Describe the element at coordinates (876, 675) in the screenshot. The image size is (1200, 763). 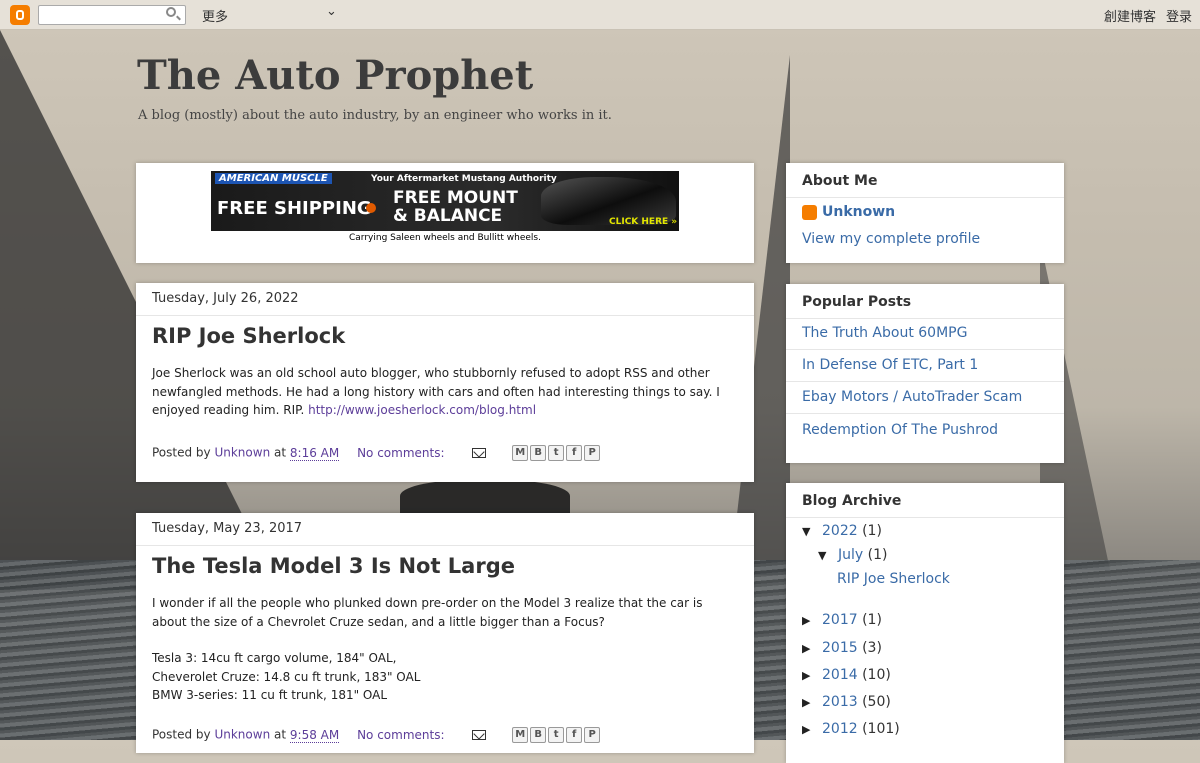
I see `archive-count: (10)` at that location.